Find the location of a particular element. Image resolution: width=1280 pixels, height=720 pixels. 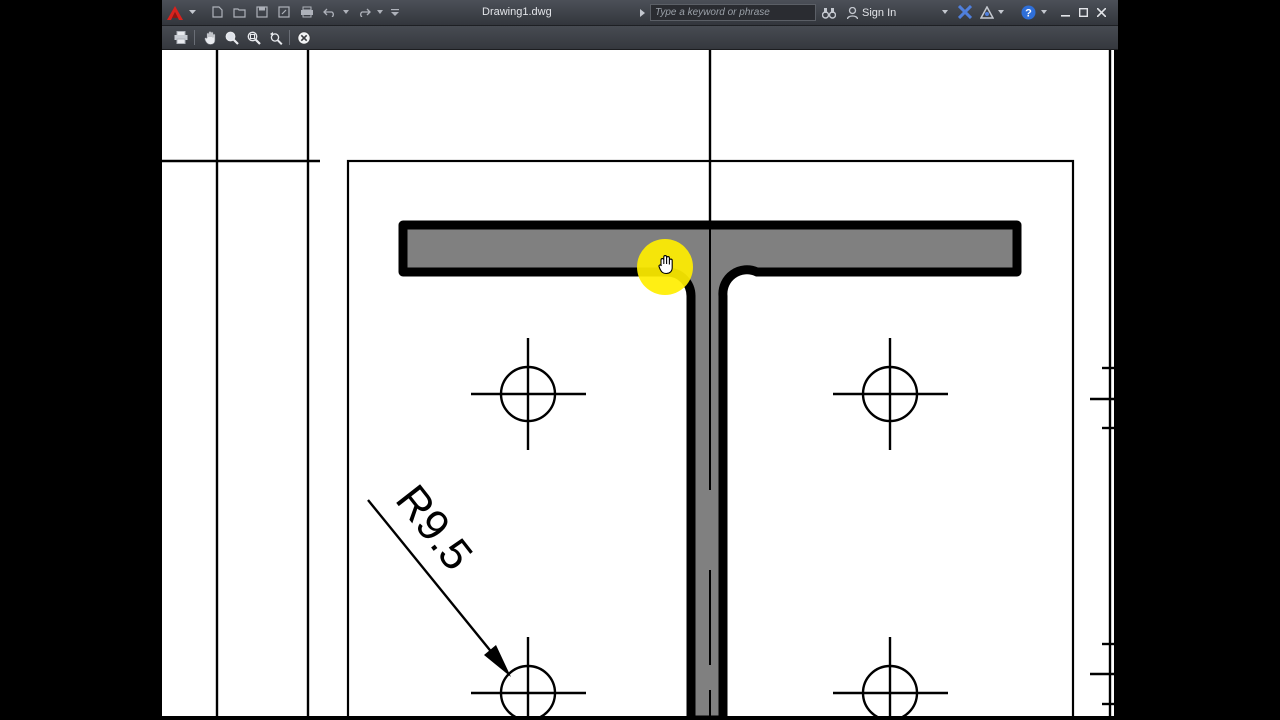

bolt-hole-bottom-right is located at coordinates (890, 676).